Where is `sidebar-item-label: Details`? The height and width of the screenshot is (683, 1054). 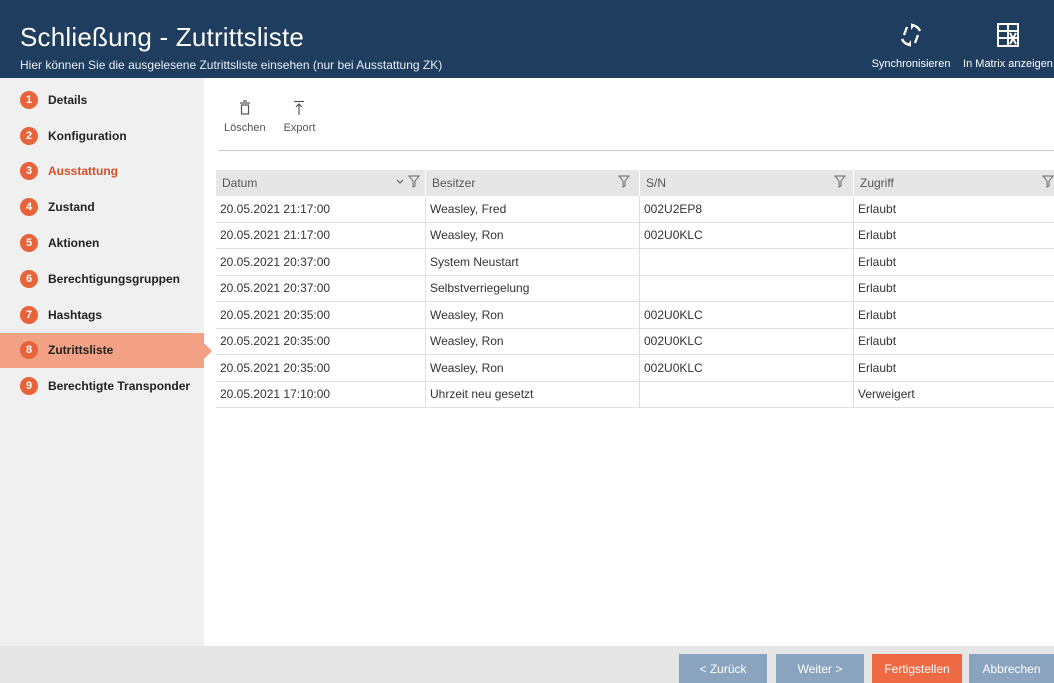 sidebar-item-label: Details is located at coordinates (68, 99).